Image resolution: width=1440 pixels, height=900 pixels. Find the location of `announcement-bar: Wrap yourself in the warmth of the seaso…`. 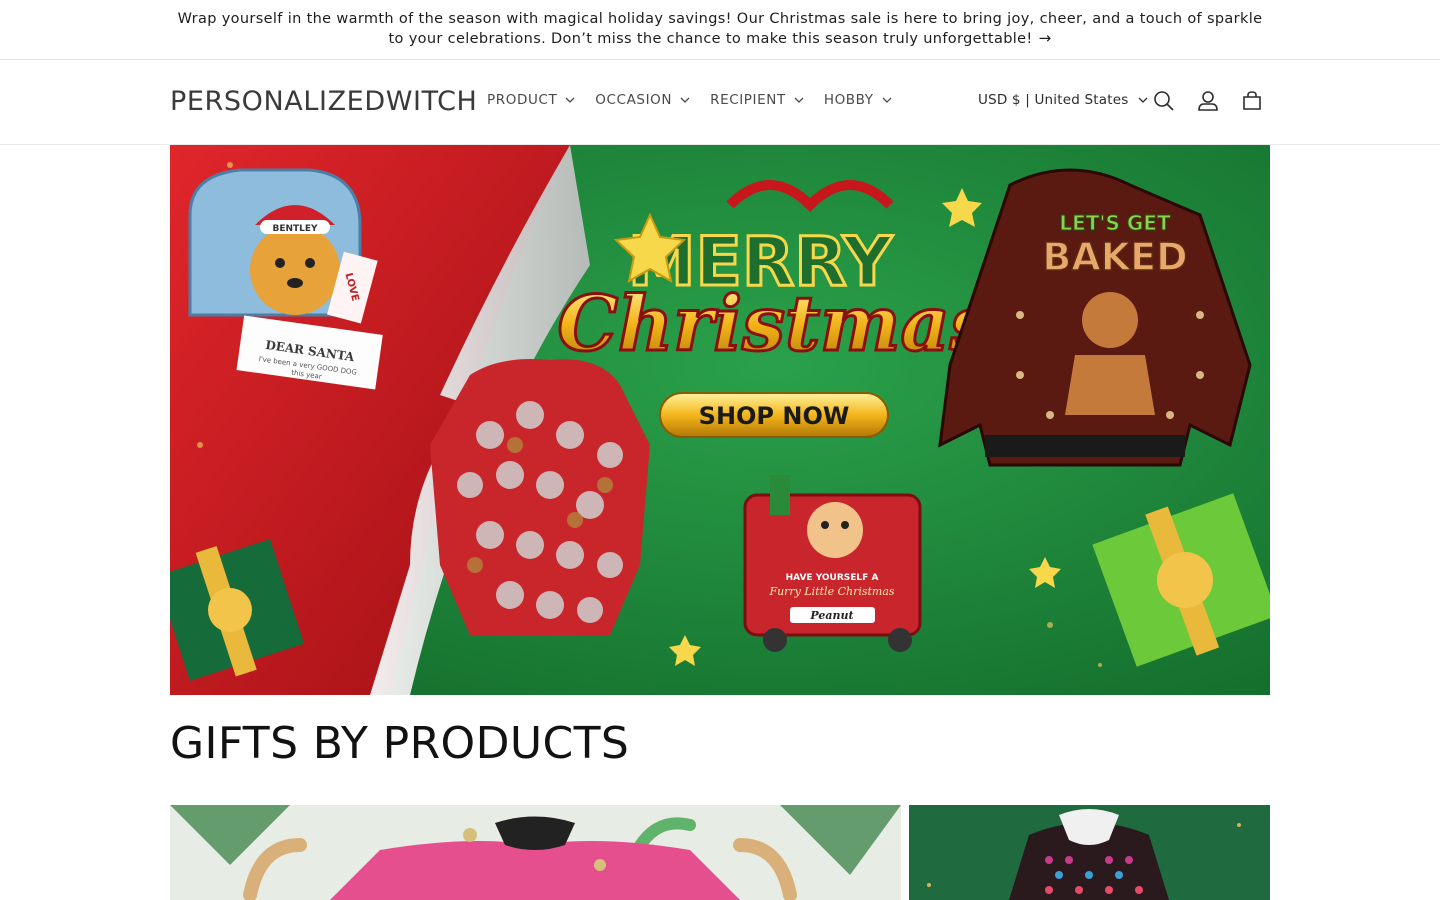

announcement-bar: Wrap yourself in the warmth of the seaso… is located at coordinates (720, 30).